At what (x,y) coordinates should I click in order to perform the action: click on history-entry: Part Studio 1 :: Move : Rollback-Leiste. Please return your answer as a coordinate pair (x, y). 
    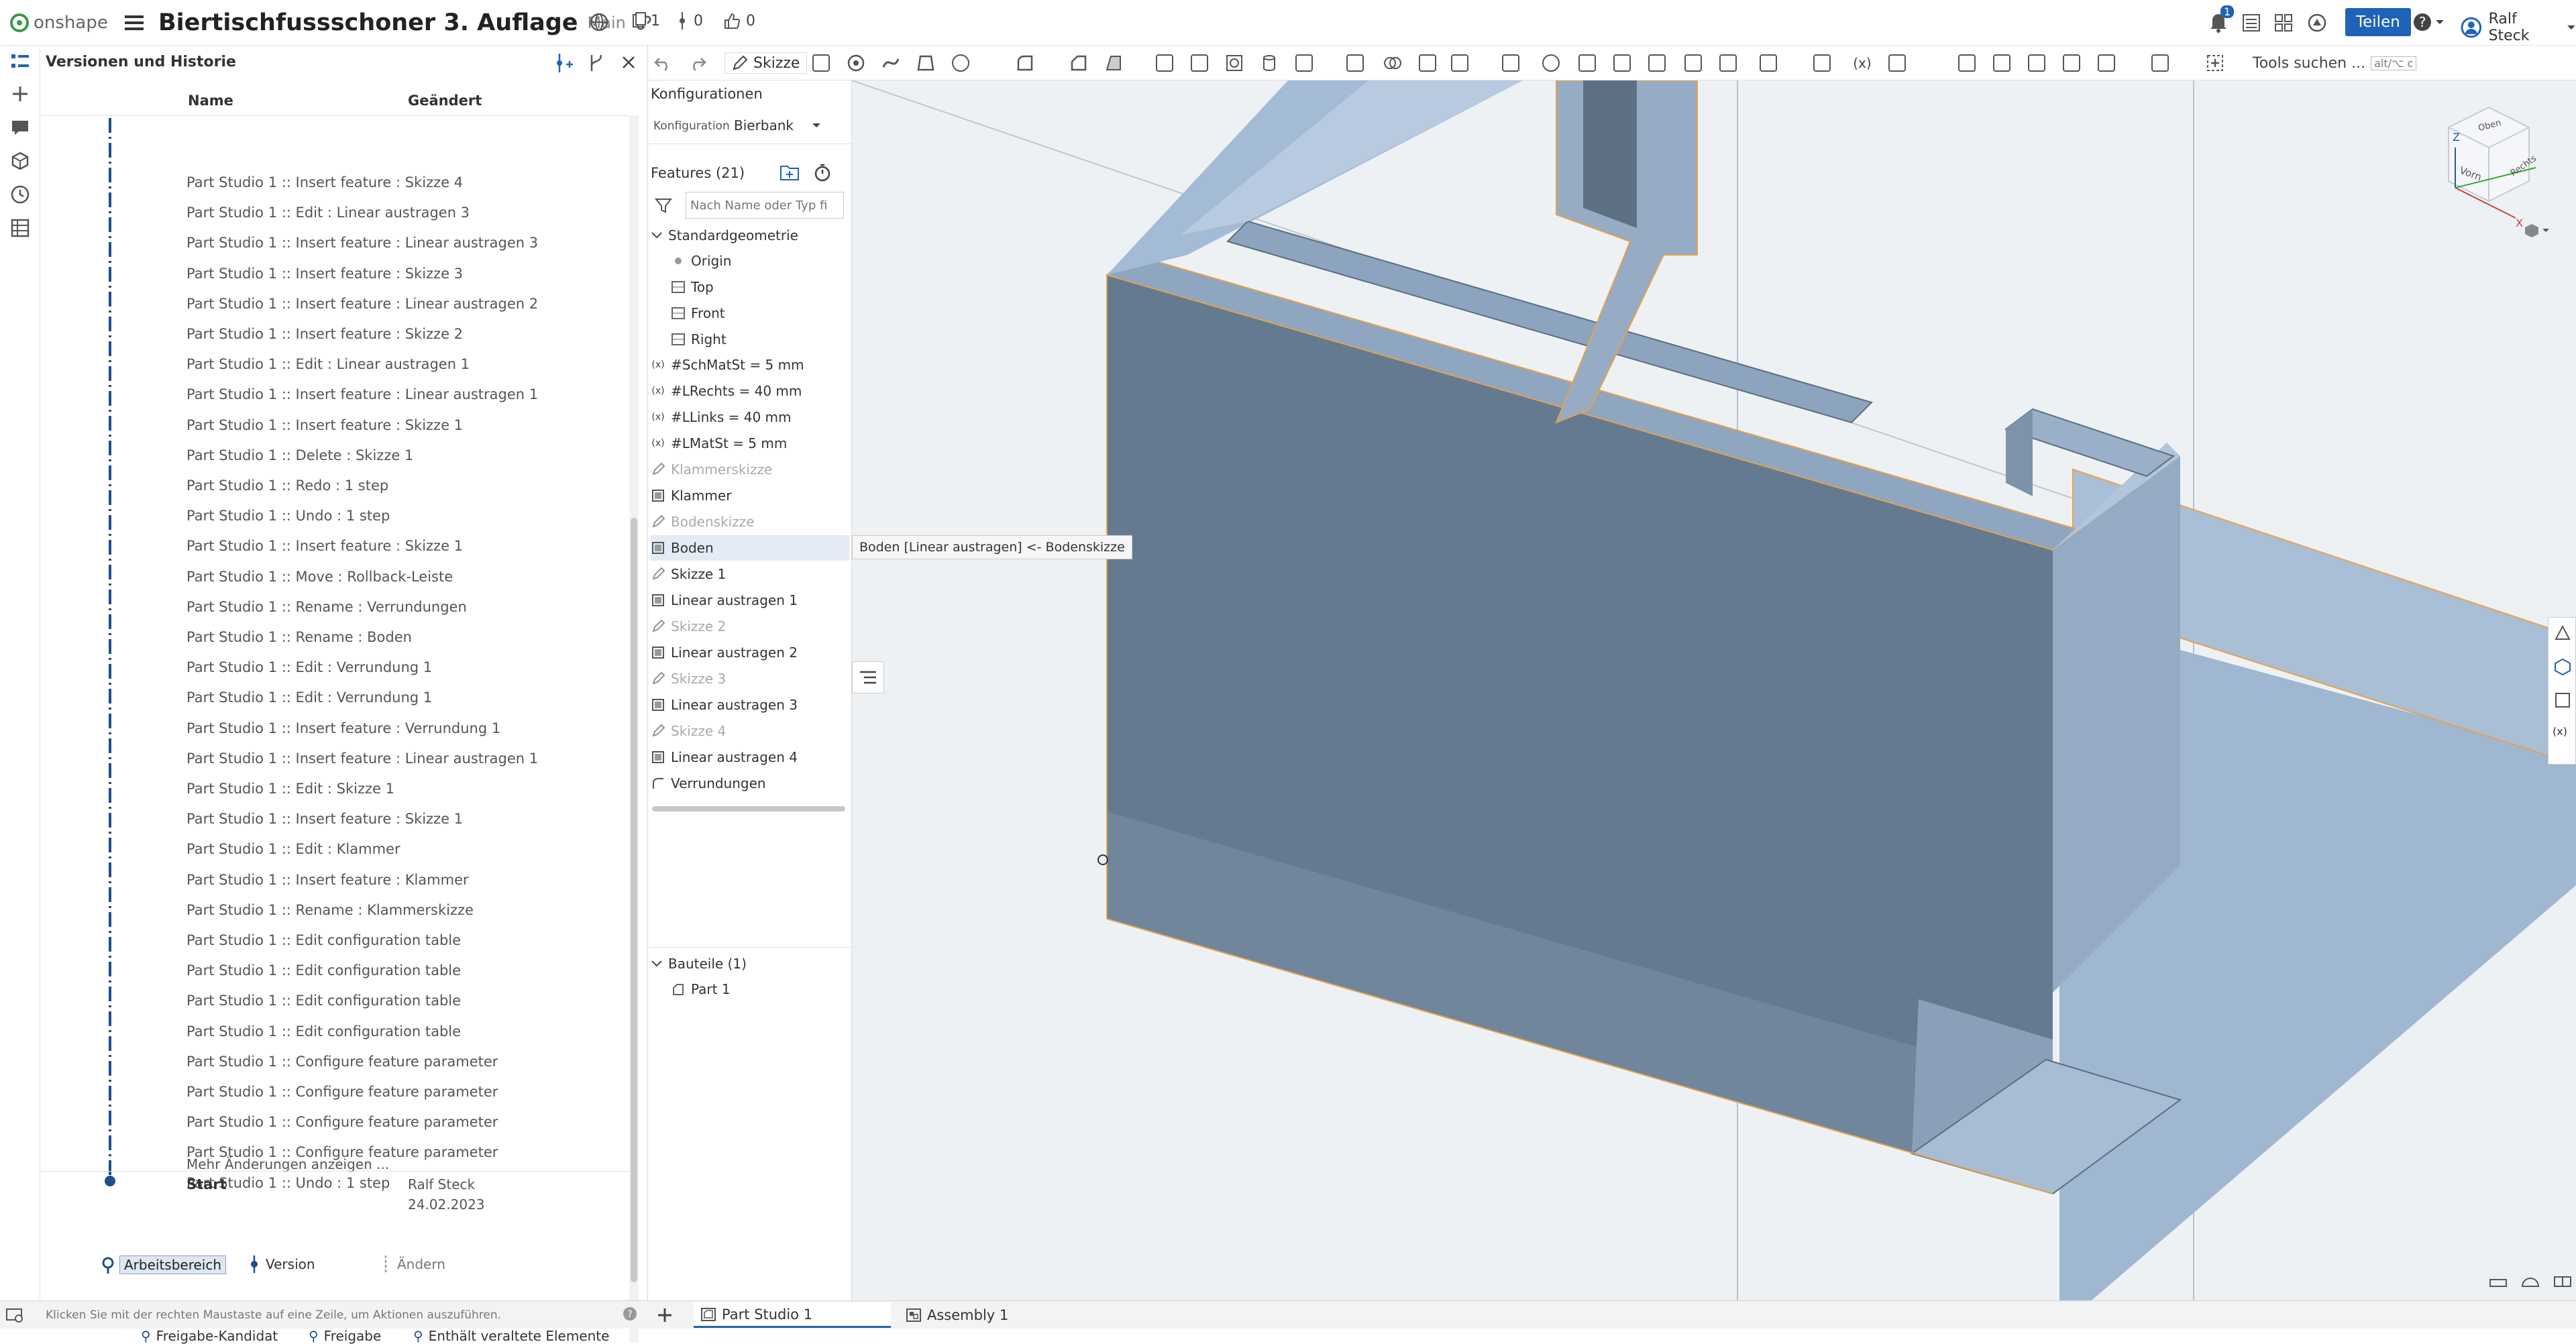
    Looking at the image, I should click on (319, 577).